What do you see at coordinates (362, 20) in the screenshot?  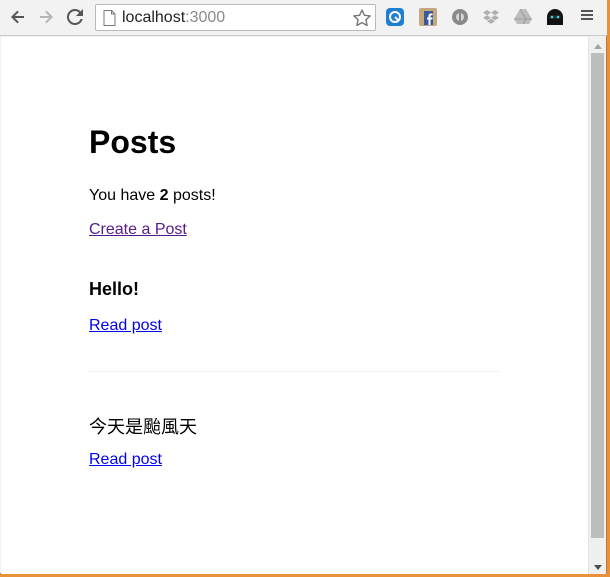 I see `star-icon` at bounding box center [362, 20].